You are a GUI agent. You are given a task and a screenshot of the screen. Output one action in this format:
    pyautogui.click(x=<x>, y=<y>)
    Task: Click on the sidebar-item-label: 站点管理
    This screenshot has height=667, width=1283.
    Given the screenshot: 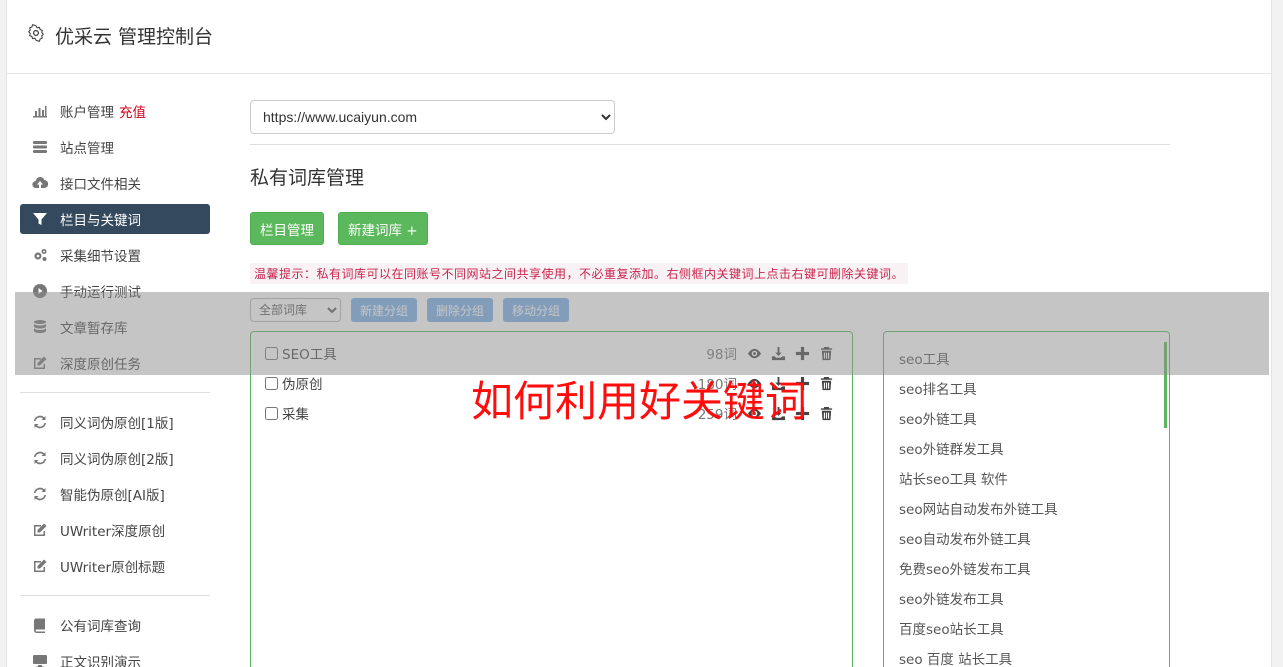 What is the action you would take?
    pyautogui.click(x=87, y=149)
    